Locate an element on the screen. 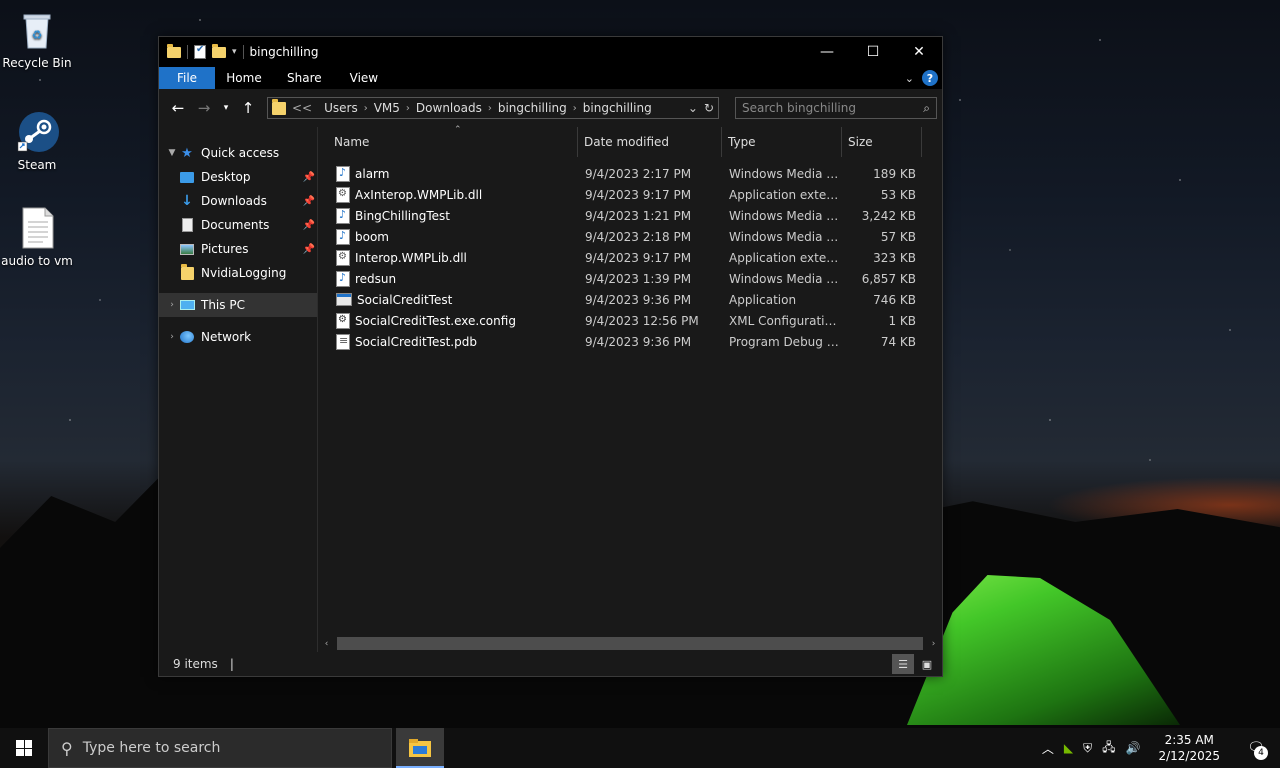 The height and width of the screenshot is (768, 1280). search-box: Search bingchilling ⌕ is located at coordinates (836, 108).